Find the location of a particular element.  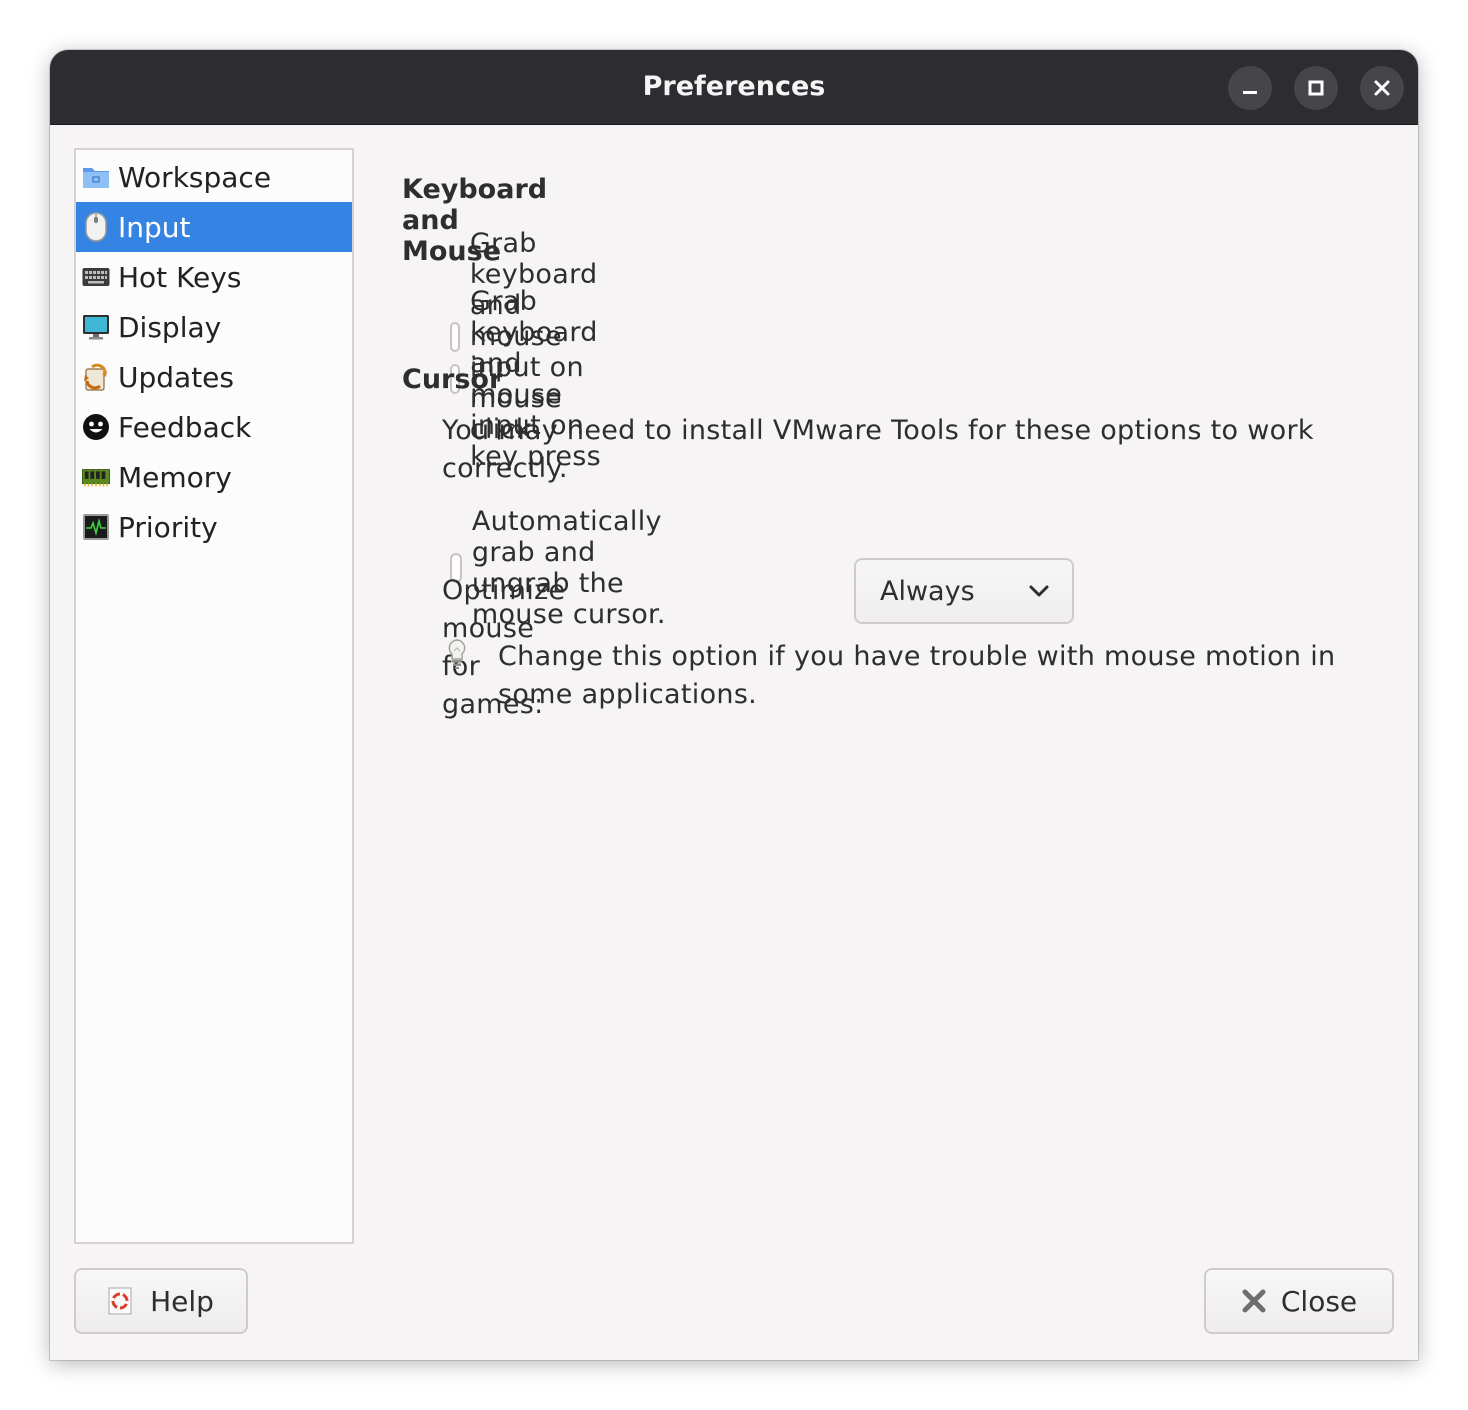

sidebar-item-updates: Updates is located at coordinates (214, 377).